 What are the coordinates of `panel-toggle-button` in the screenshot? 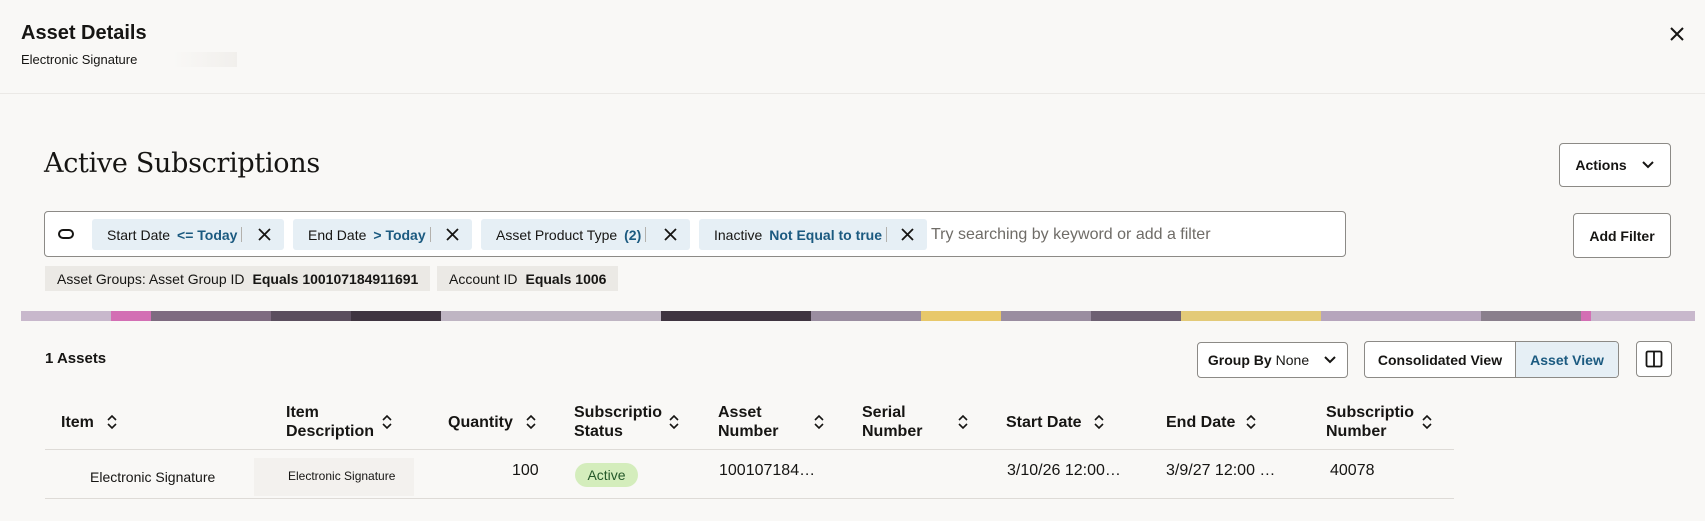 It's located at (1654, 359).